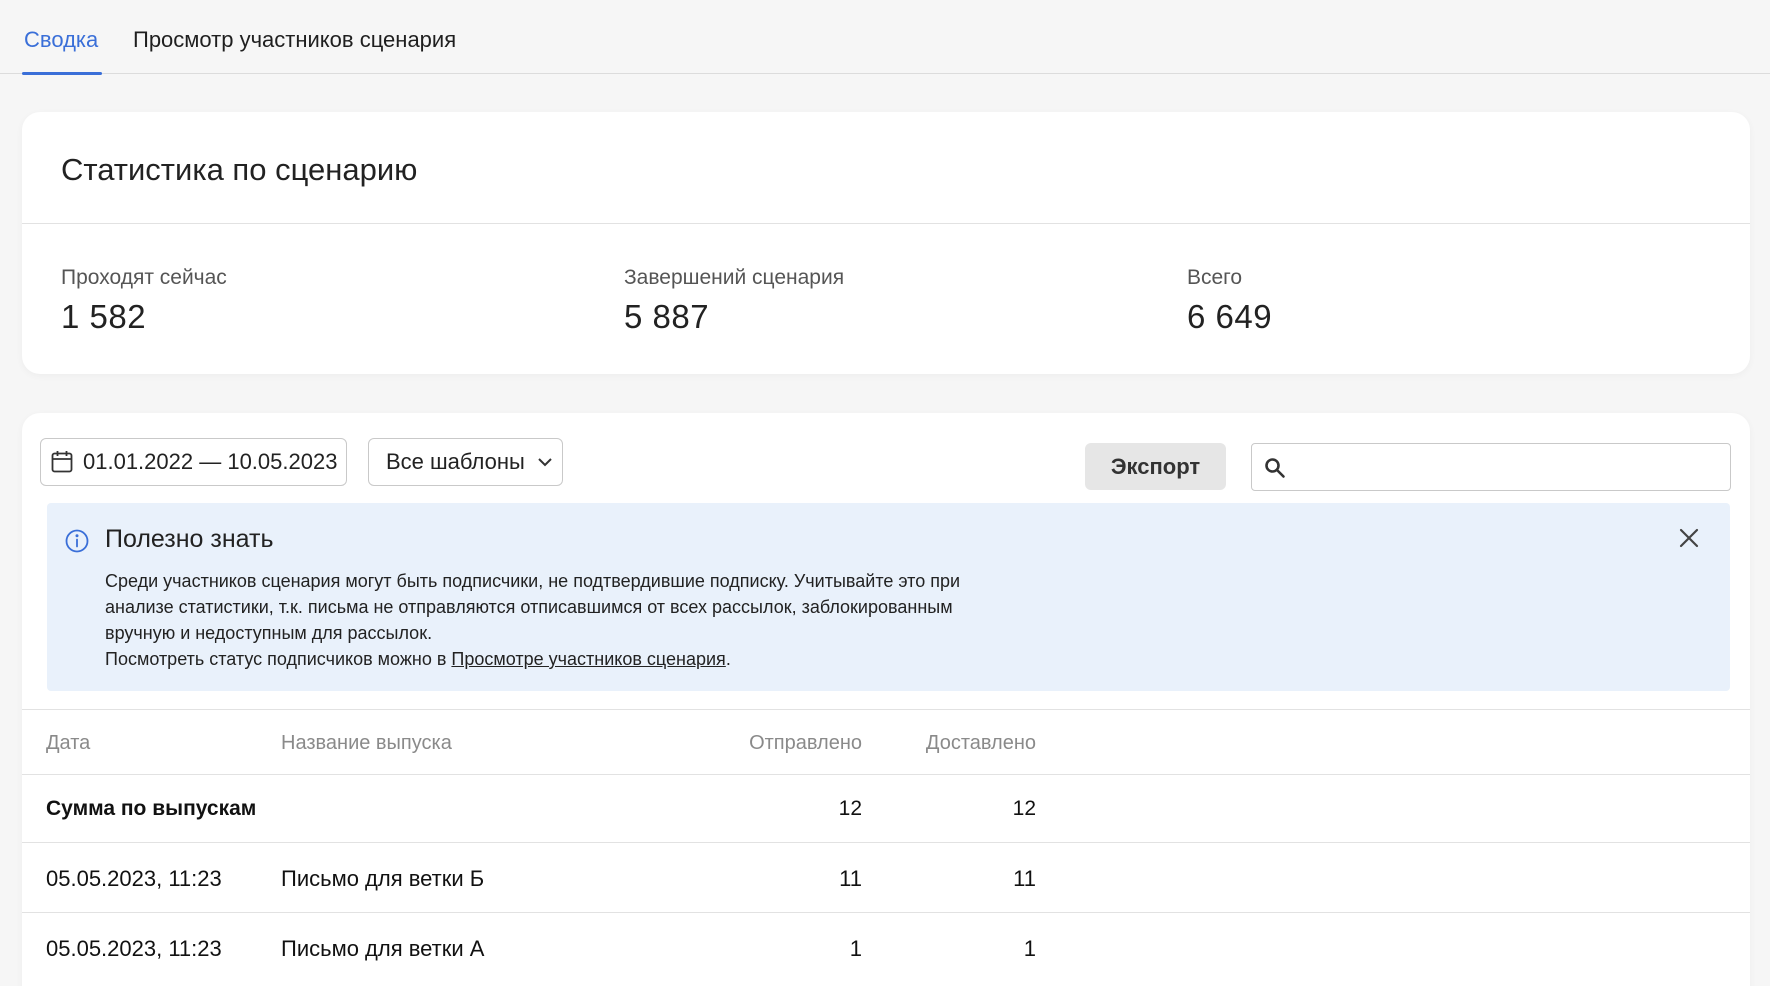 The height and width of the screenshot is (986, 1770). Describe the element at coordinates (383, 878) in the screenshot. I see `row-name: Письмо для ветки Б` at that location.